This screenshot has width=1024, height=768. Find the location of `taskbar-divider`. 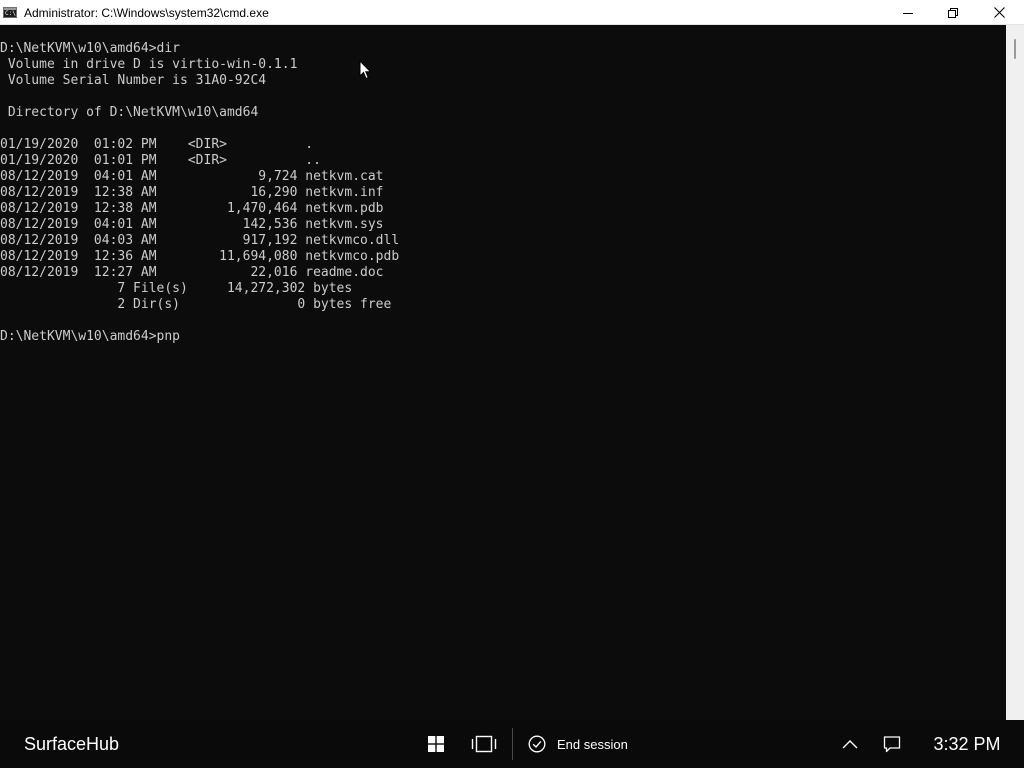

taskbar-divider is located at coordinates (512, 744).